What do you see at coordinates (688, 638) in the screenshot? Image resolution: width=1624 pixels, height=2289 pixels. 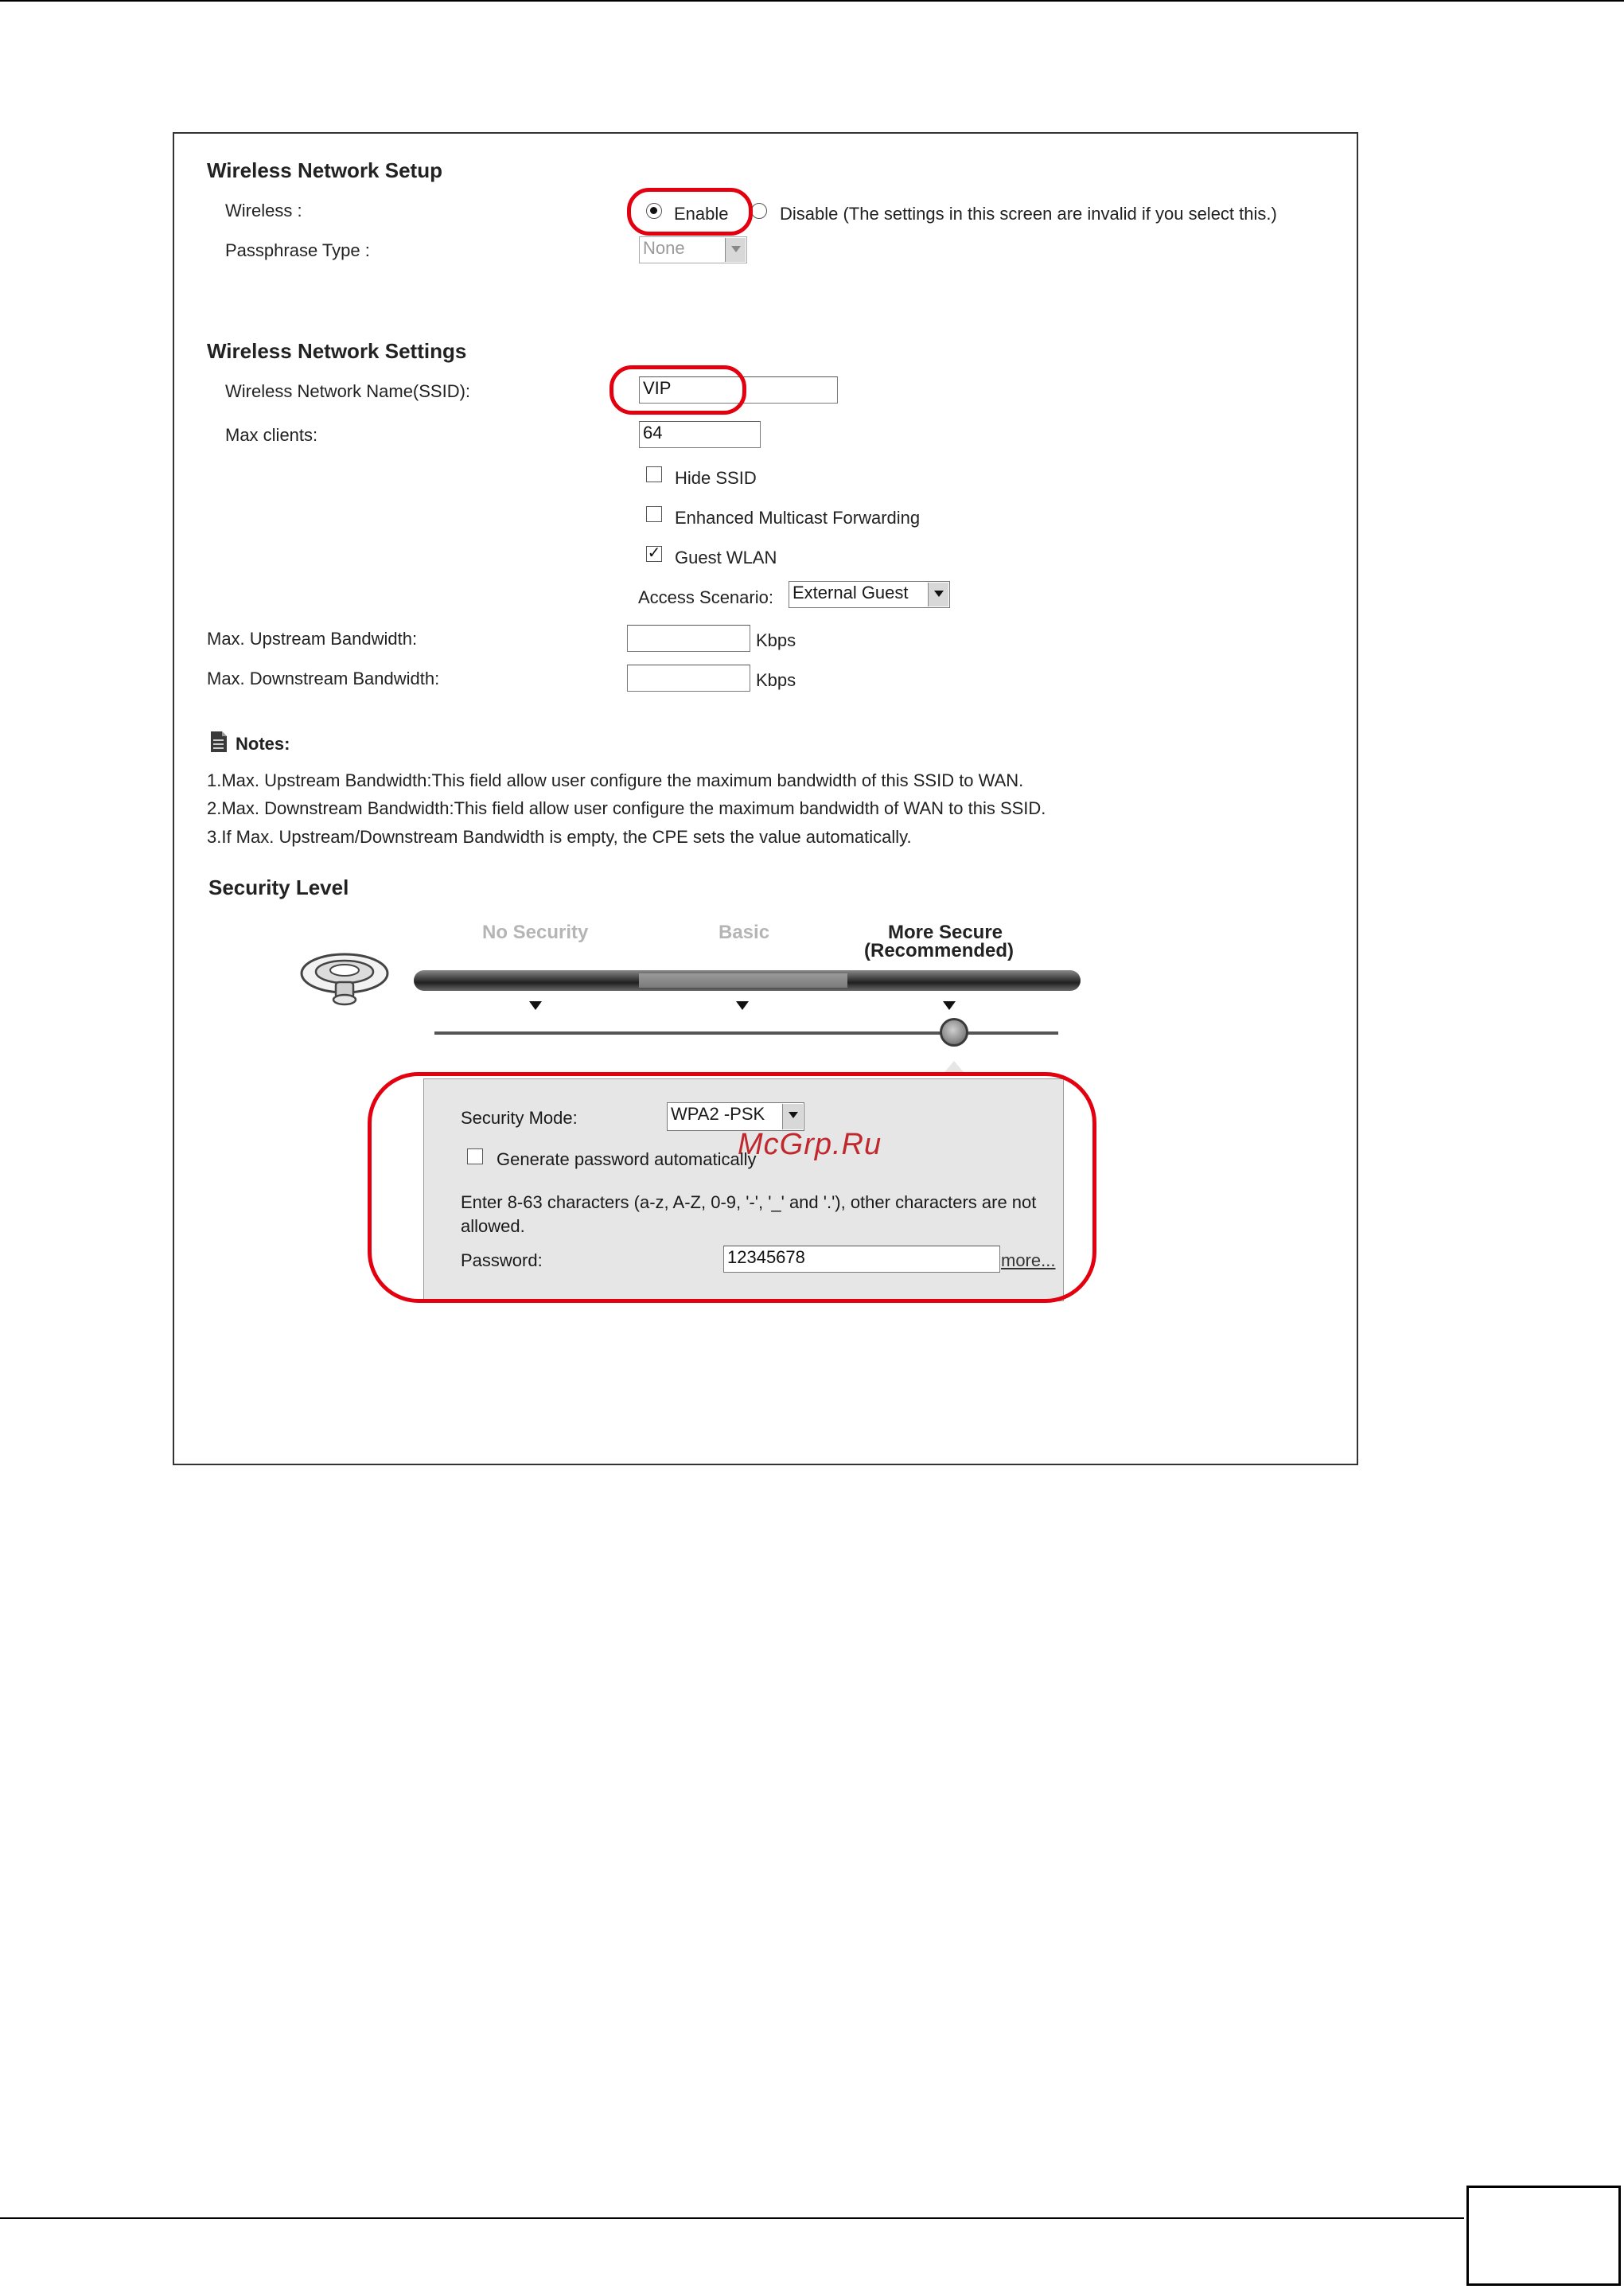 I see `upstream-input` at bounding box center [688, 638].